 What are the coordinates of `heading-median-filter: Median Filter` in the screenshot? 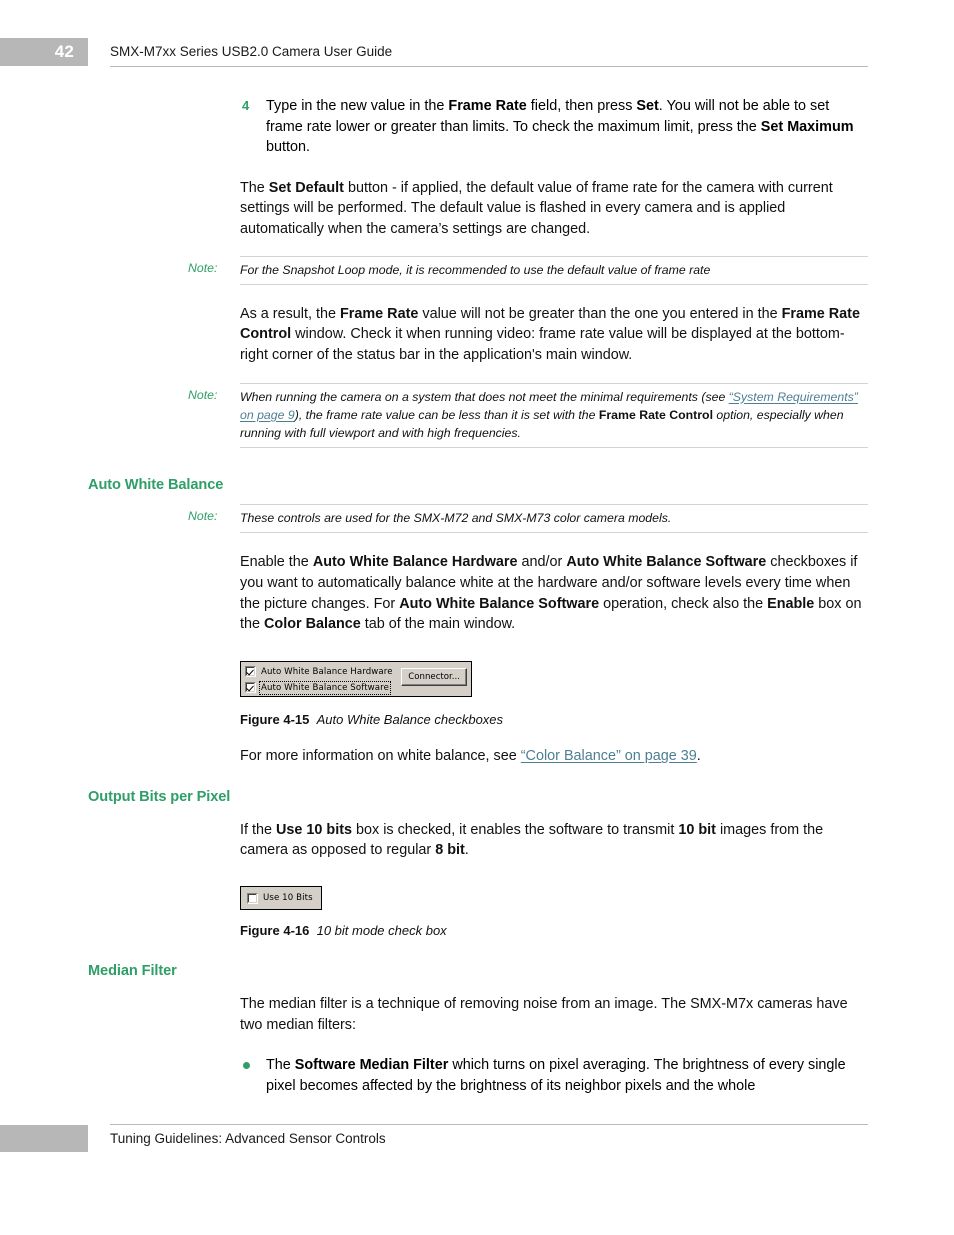 It's located at (132, 971).